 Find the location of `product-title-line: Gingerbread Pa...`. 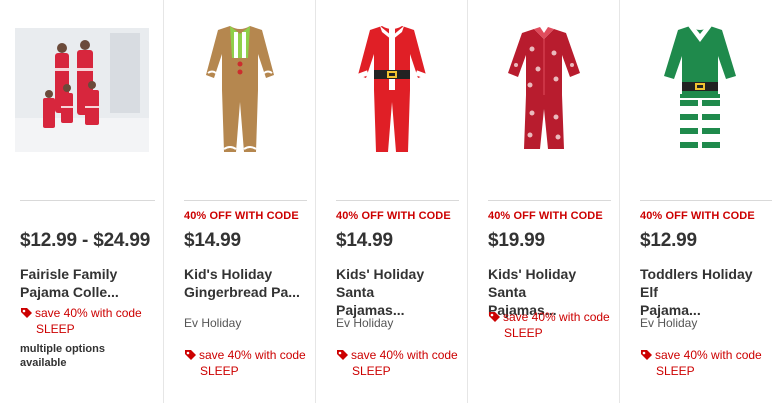

product-title-line: Gingerbread Pa... is located at coordinates (248, 292).